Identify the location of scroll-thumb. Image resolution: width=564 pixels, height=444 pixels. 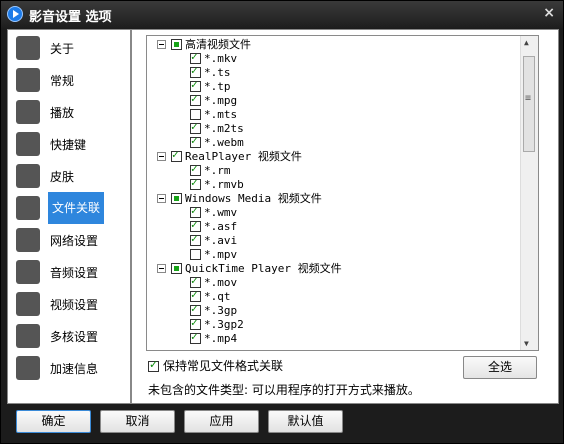
(529, 104).